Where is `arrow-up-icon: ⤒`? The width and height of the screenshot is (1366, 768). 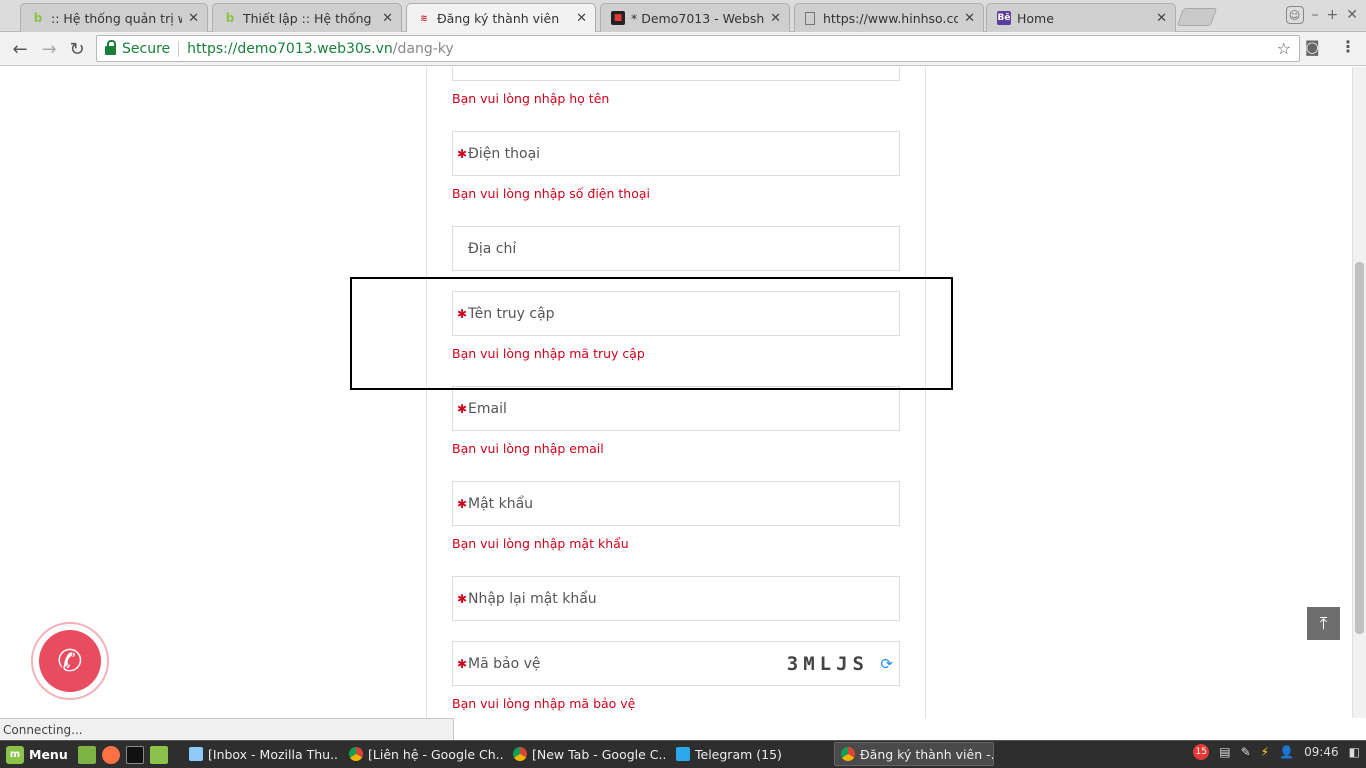
arrow-up-icon: ⤒ is located at coordinates (1323, 623).